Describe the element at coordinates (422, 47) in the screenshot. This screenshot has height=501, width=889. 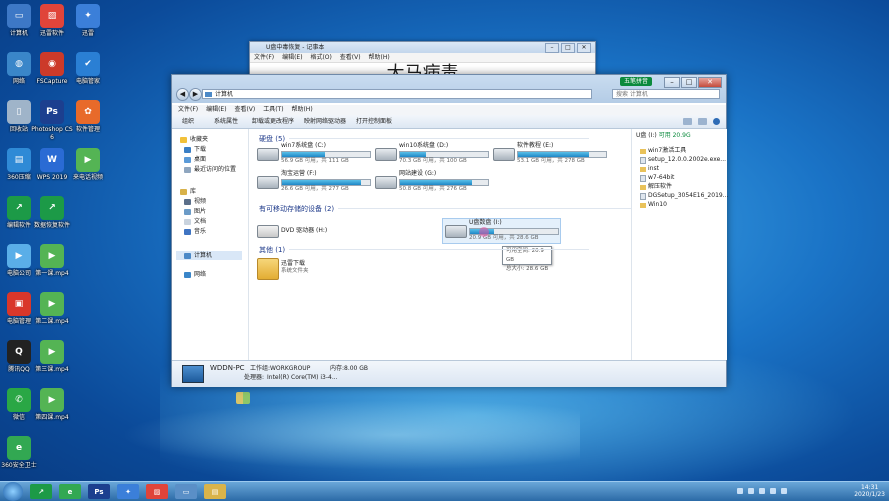
I see `notepad-title: U盘中毒恢复 - 记事本` at that location.